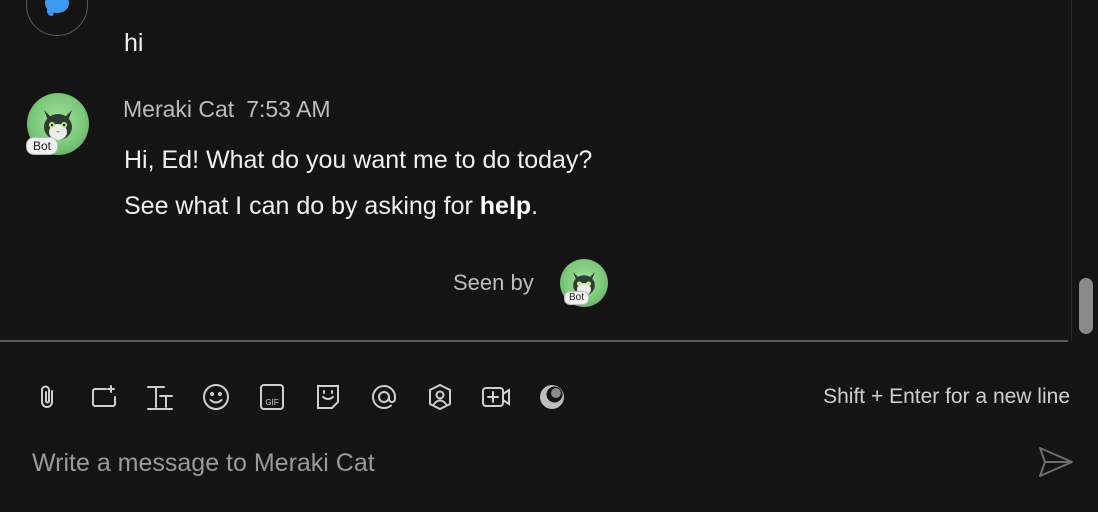 The width and height of the screenshot is (1098, 512). What do you see at coordinates (493, 282) in the screenshot?
I see `seen-by-label: Seen by` at bounding box center [493, 282].